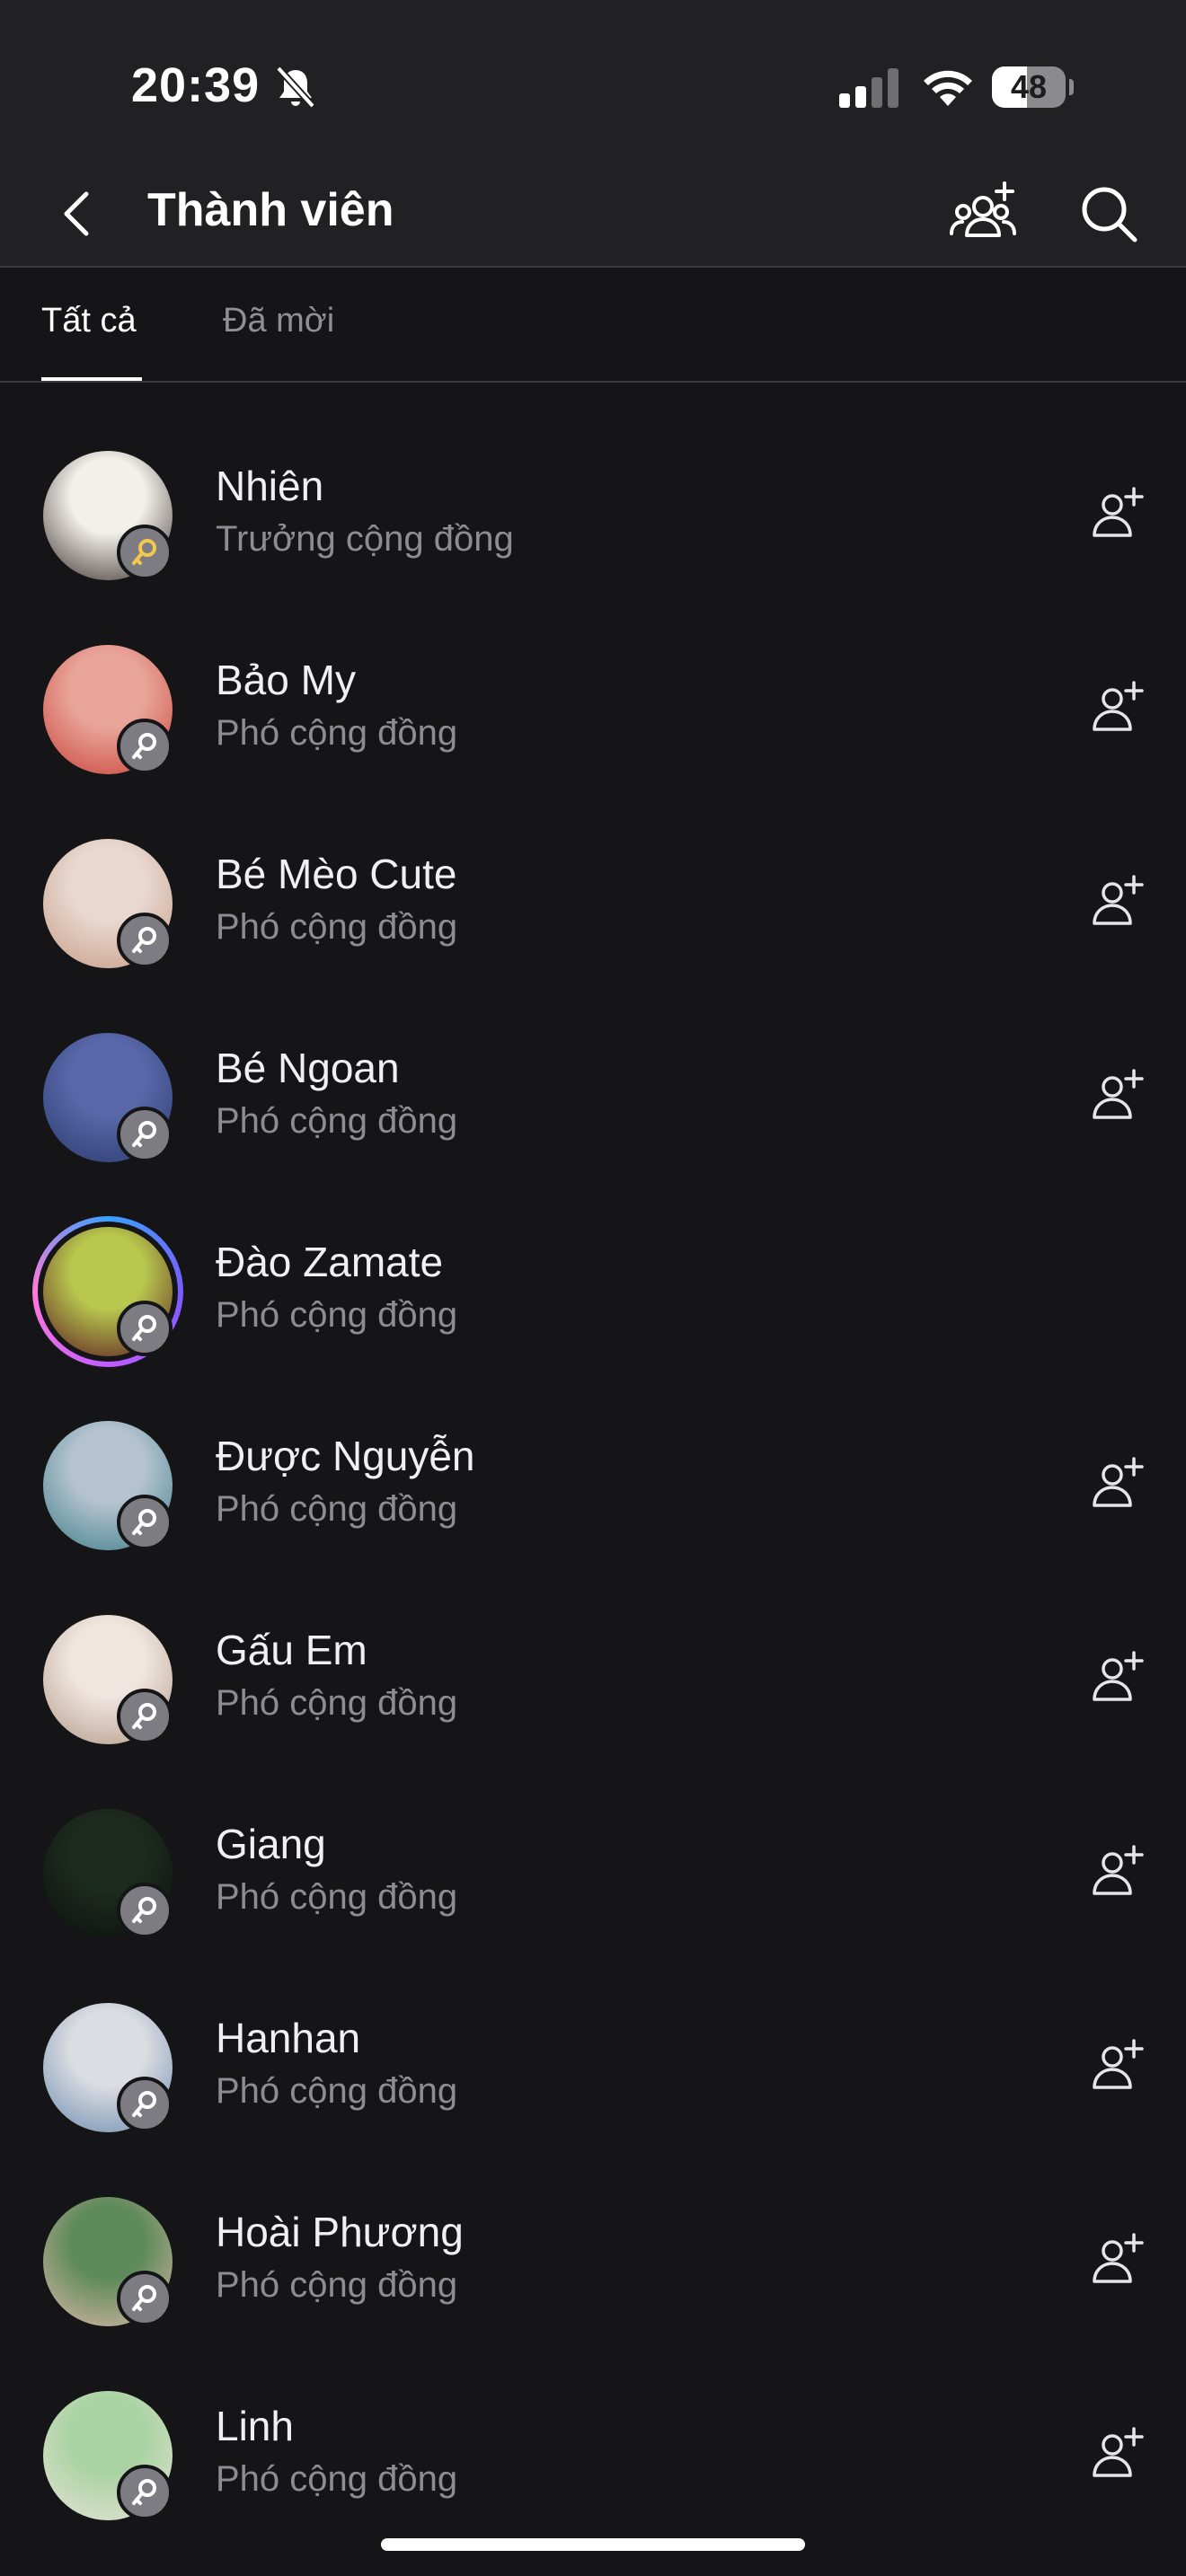  Describe the element at coordinates (270, 486) in the screenshot. I see `member-name: Nhiên` at that location.